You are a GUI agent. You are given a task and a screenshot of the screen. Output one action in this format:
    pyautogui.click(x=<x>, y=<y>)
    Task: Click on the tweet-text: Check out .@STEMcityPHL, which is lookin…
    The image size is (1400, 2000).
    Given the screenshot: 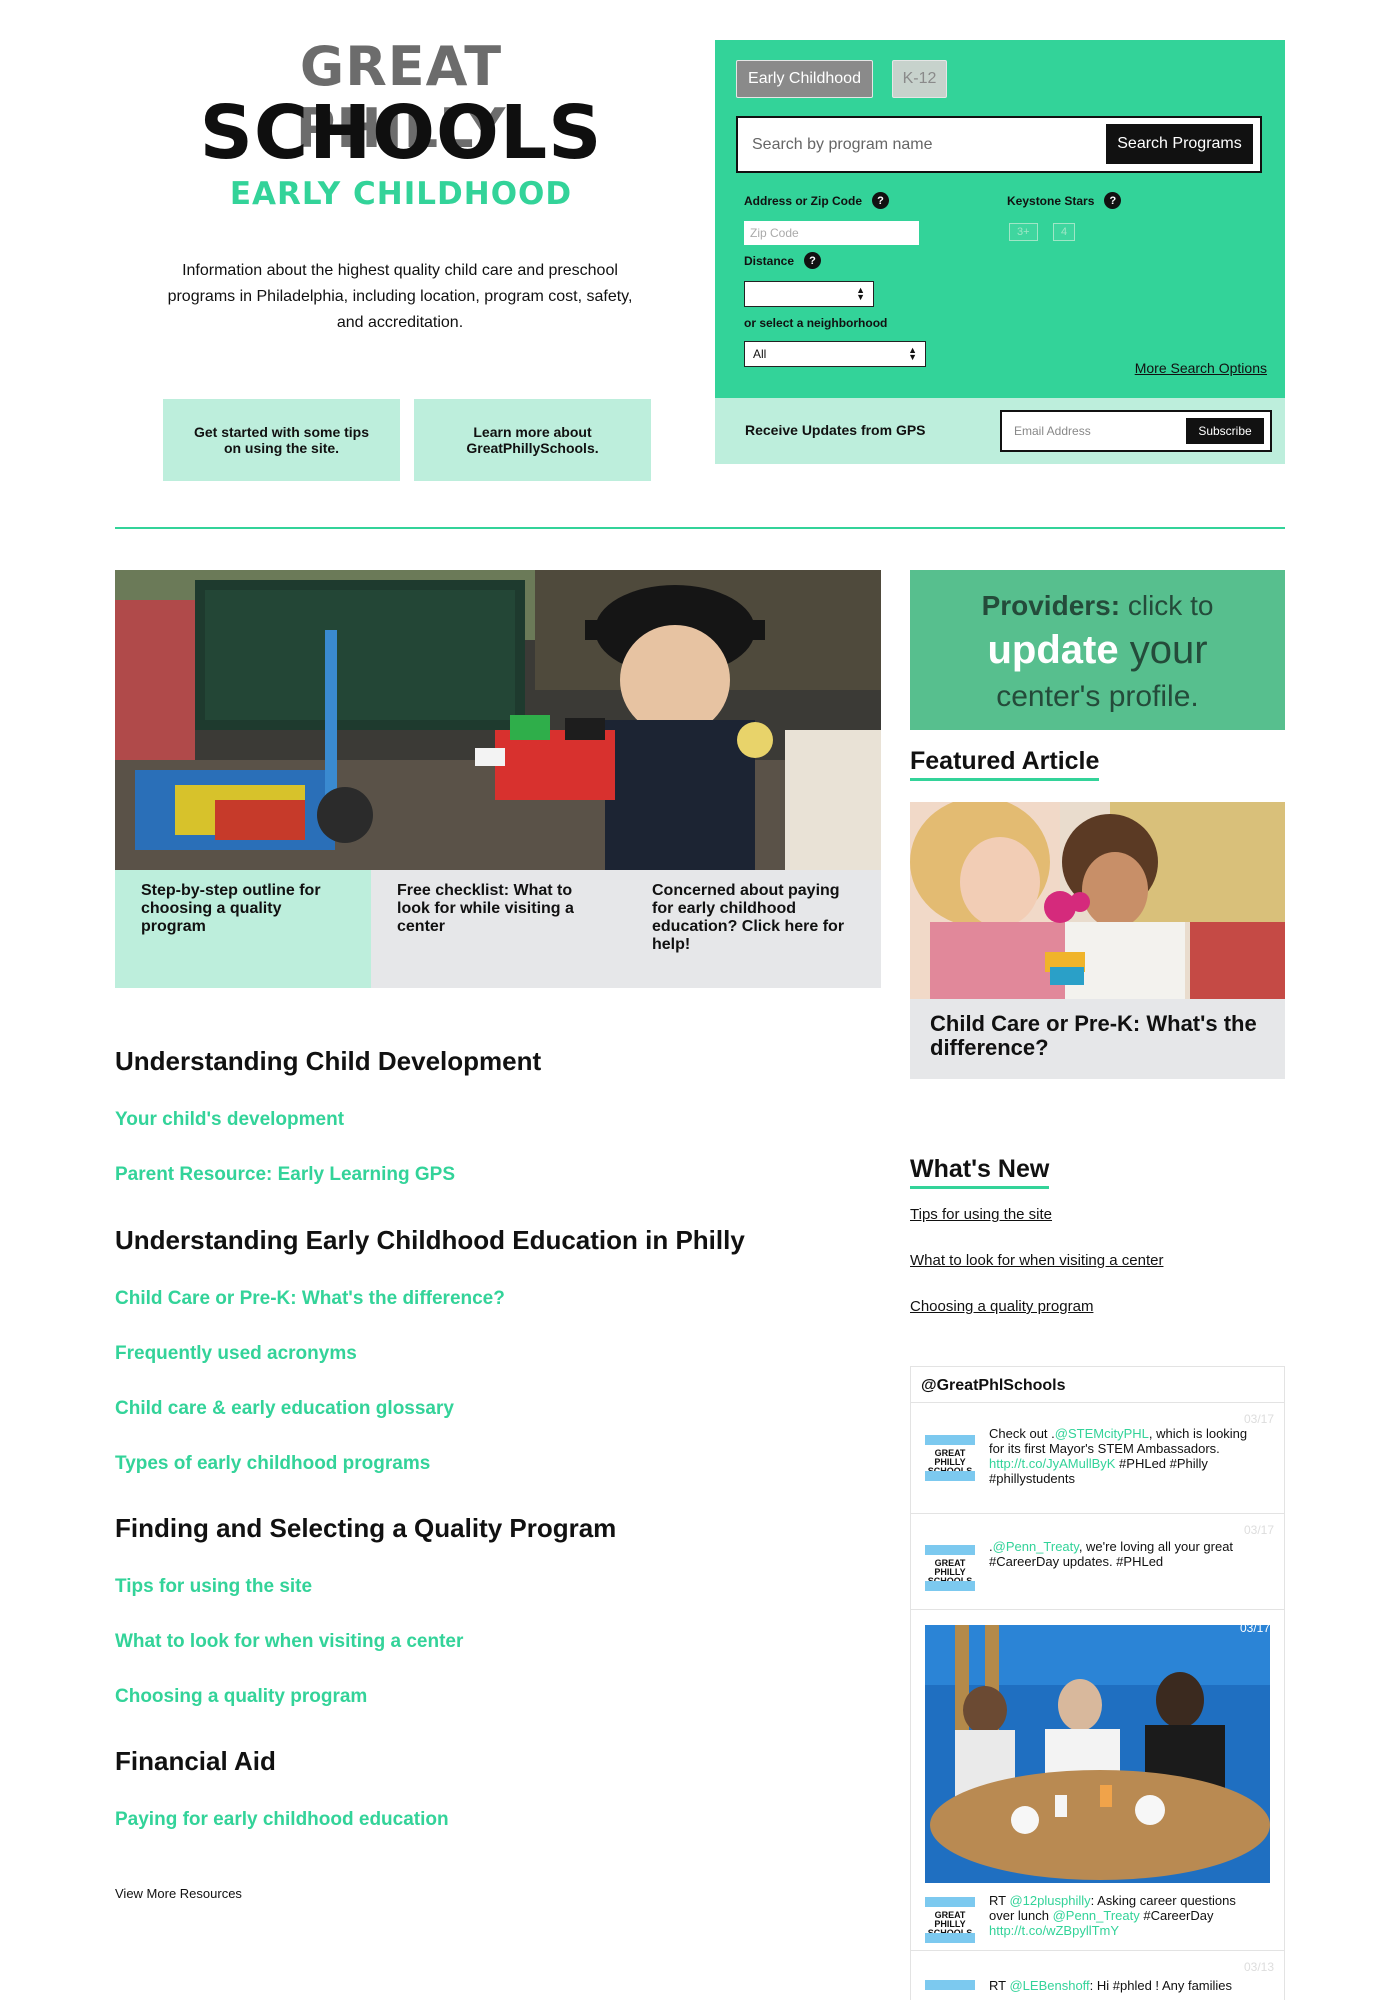 What is the action you would take?
    pyautogui.click(x=1121, y=1456)
    